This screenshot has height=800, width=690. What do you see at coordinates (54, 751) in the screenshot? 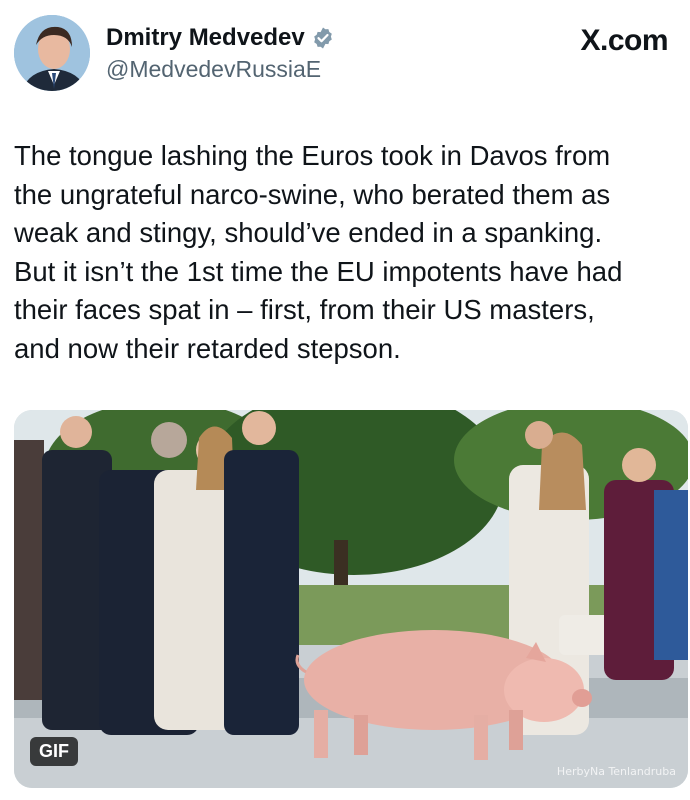
I see `gif-badge: GIF` at bounding box center [54, 751].